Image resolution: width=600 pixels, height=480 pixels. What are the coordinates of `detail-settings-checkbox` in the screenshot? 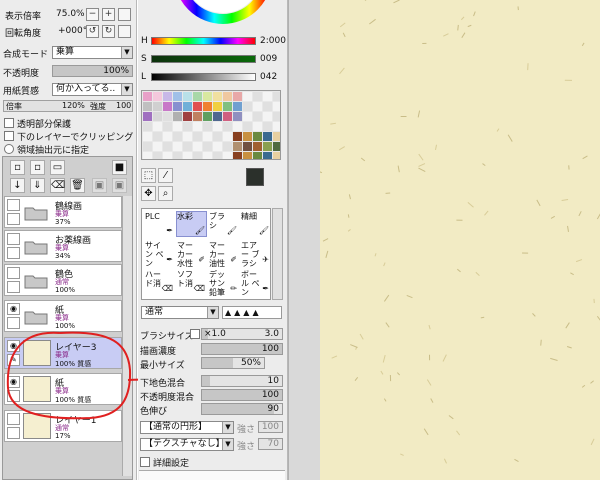 It's located at (145, 462).